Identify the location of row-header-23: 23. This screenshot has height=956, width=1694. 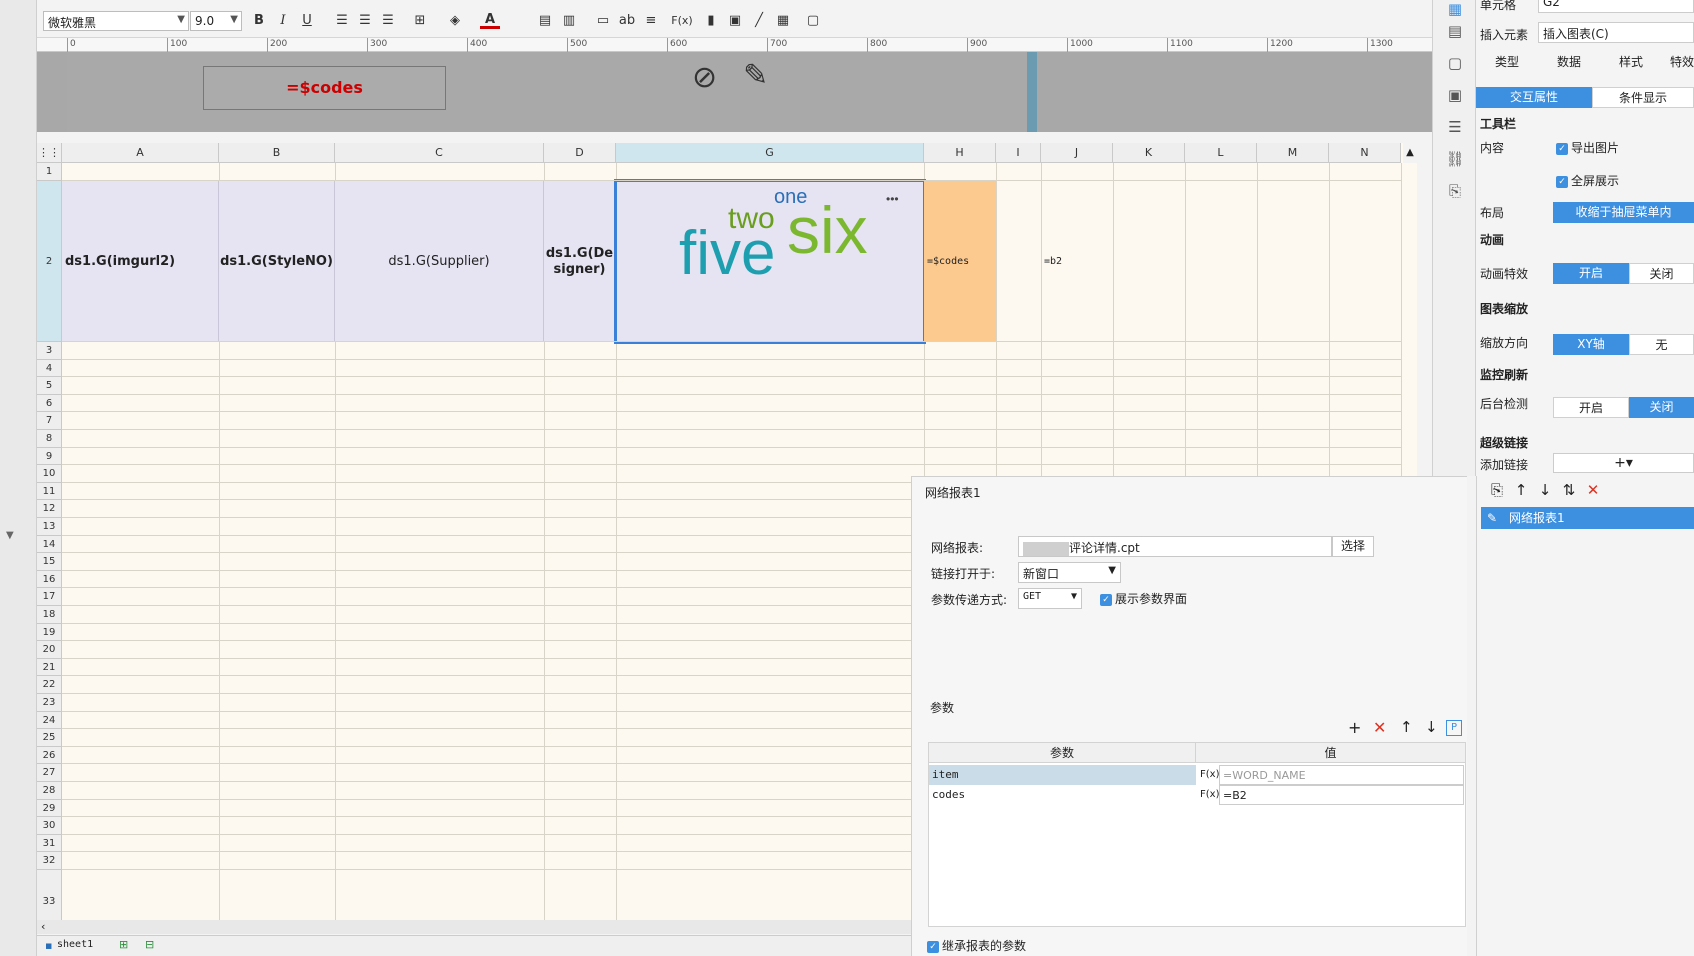
(49, 703).